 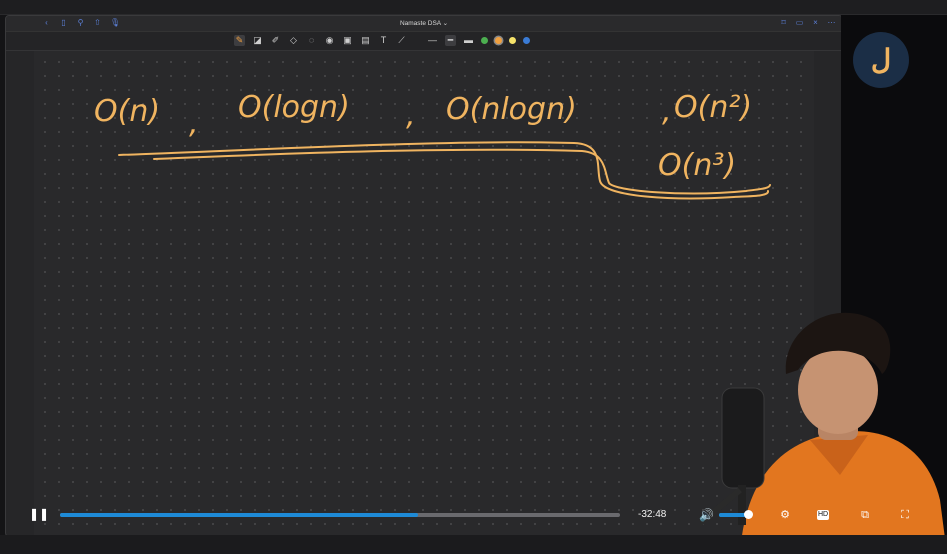 I want to click on ink-expression-2: O(logn), so click(x=294, y=107).